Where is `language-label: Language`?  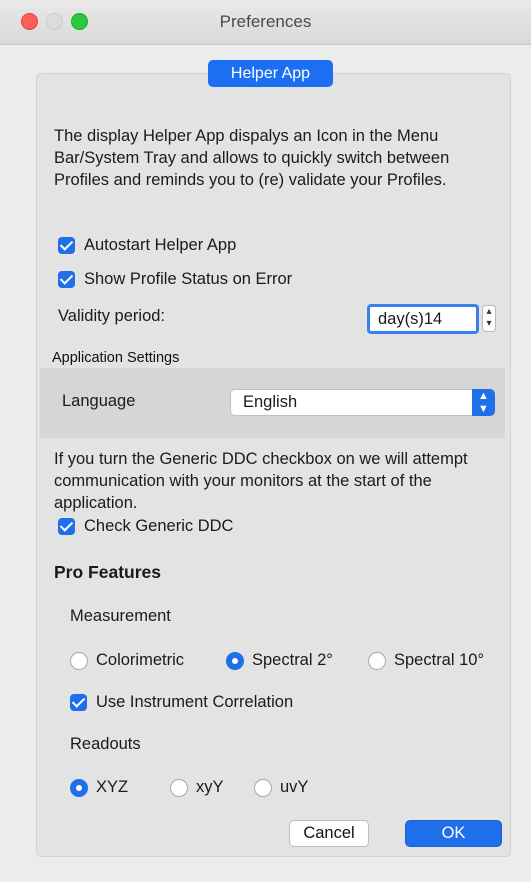
language-label: Language is located at coordinates (99, 401).